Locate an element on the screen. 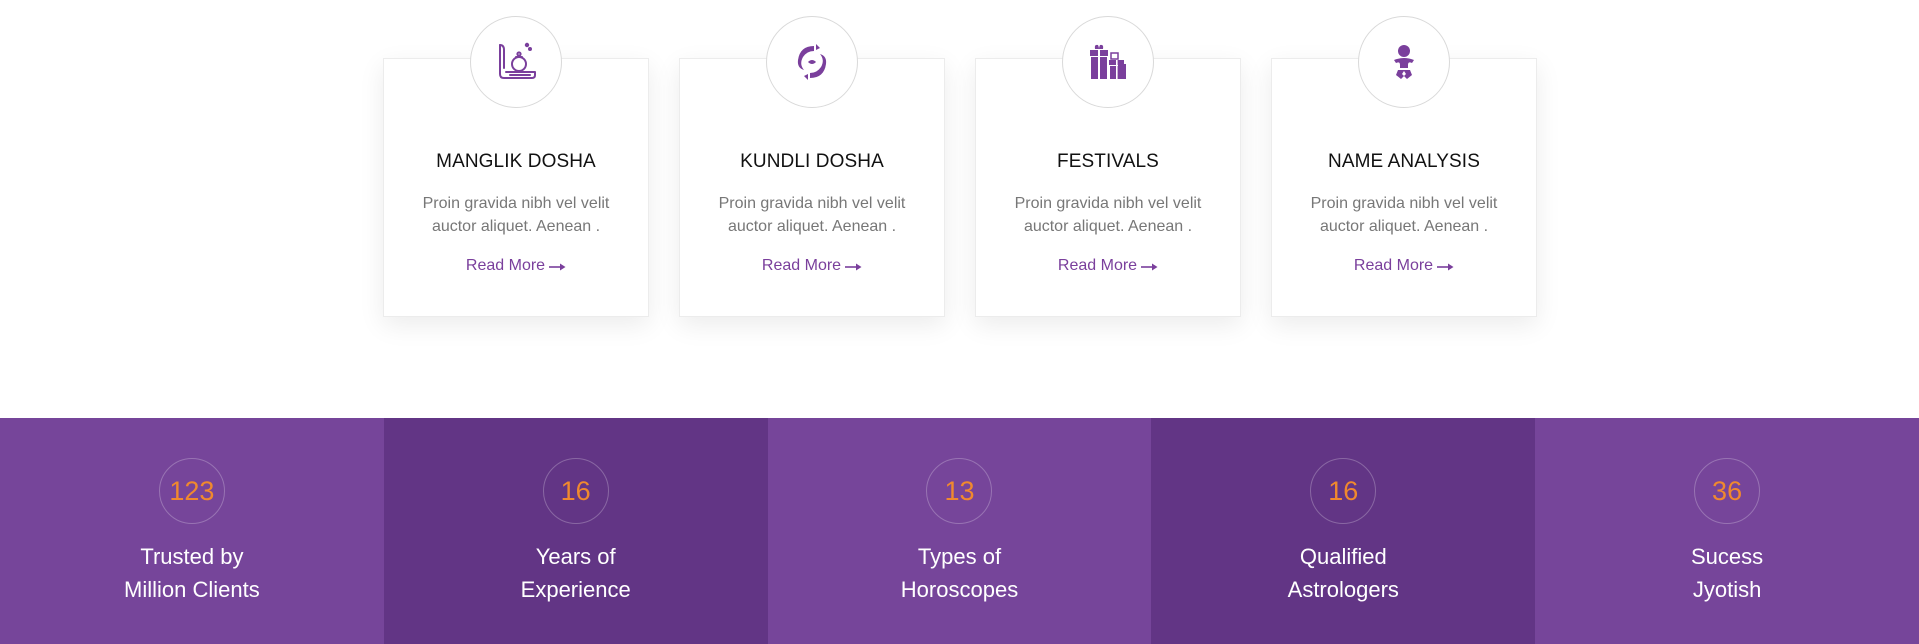 Image resolution: width=1919 pixels, height=644 pixels. stat-label: Trusted by Million Clients is located at coordinates (192, 573).